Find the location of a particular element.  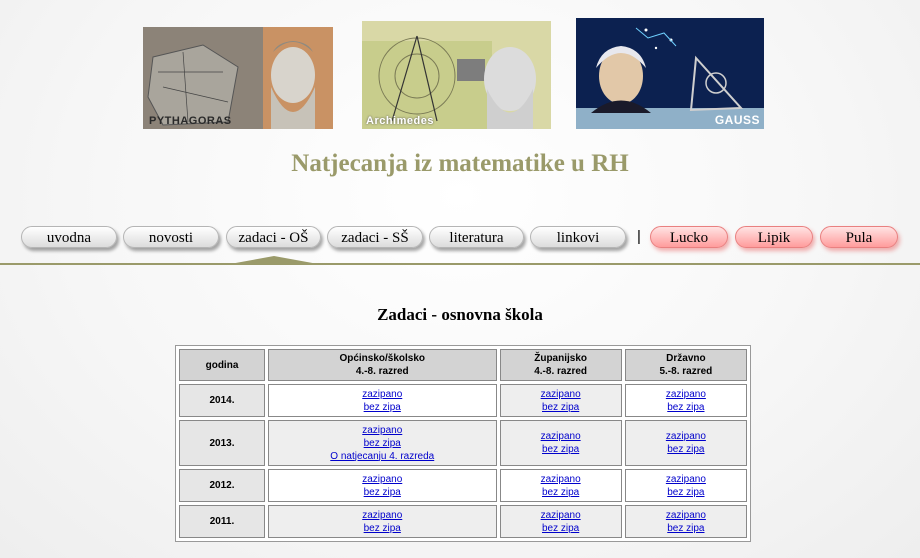

pythagoras-illustration is located at coordinates (238, 78).